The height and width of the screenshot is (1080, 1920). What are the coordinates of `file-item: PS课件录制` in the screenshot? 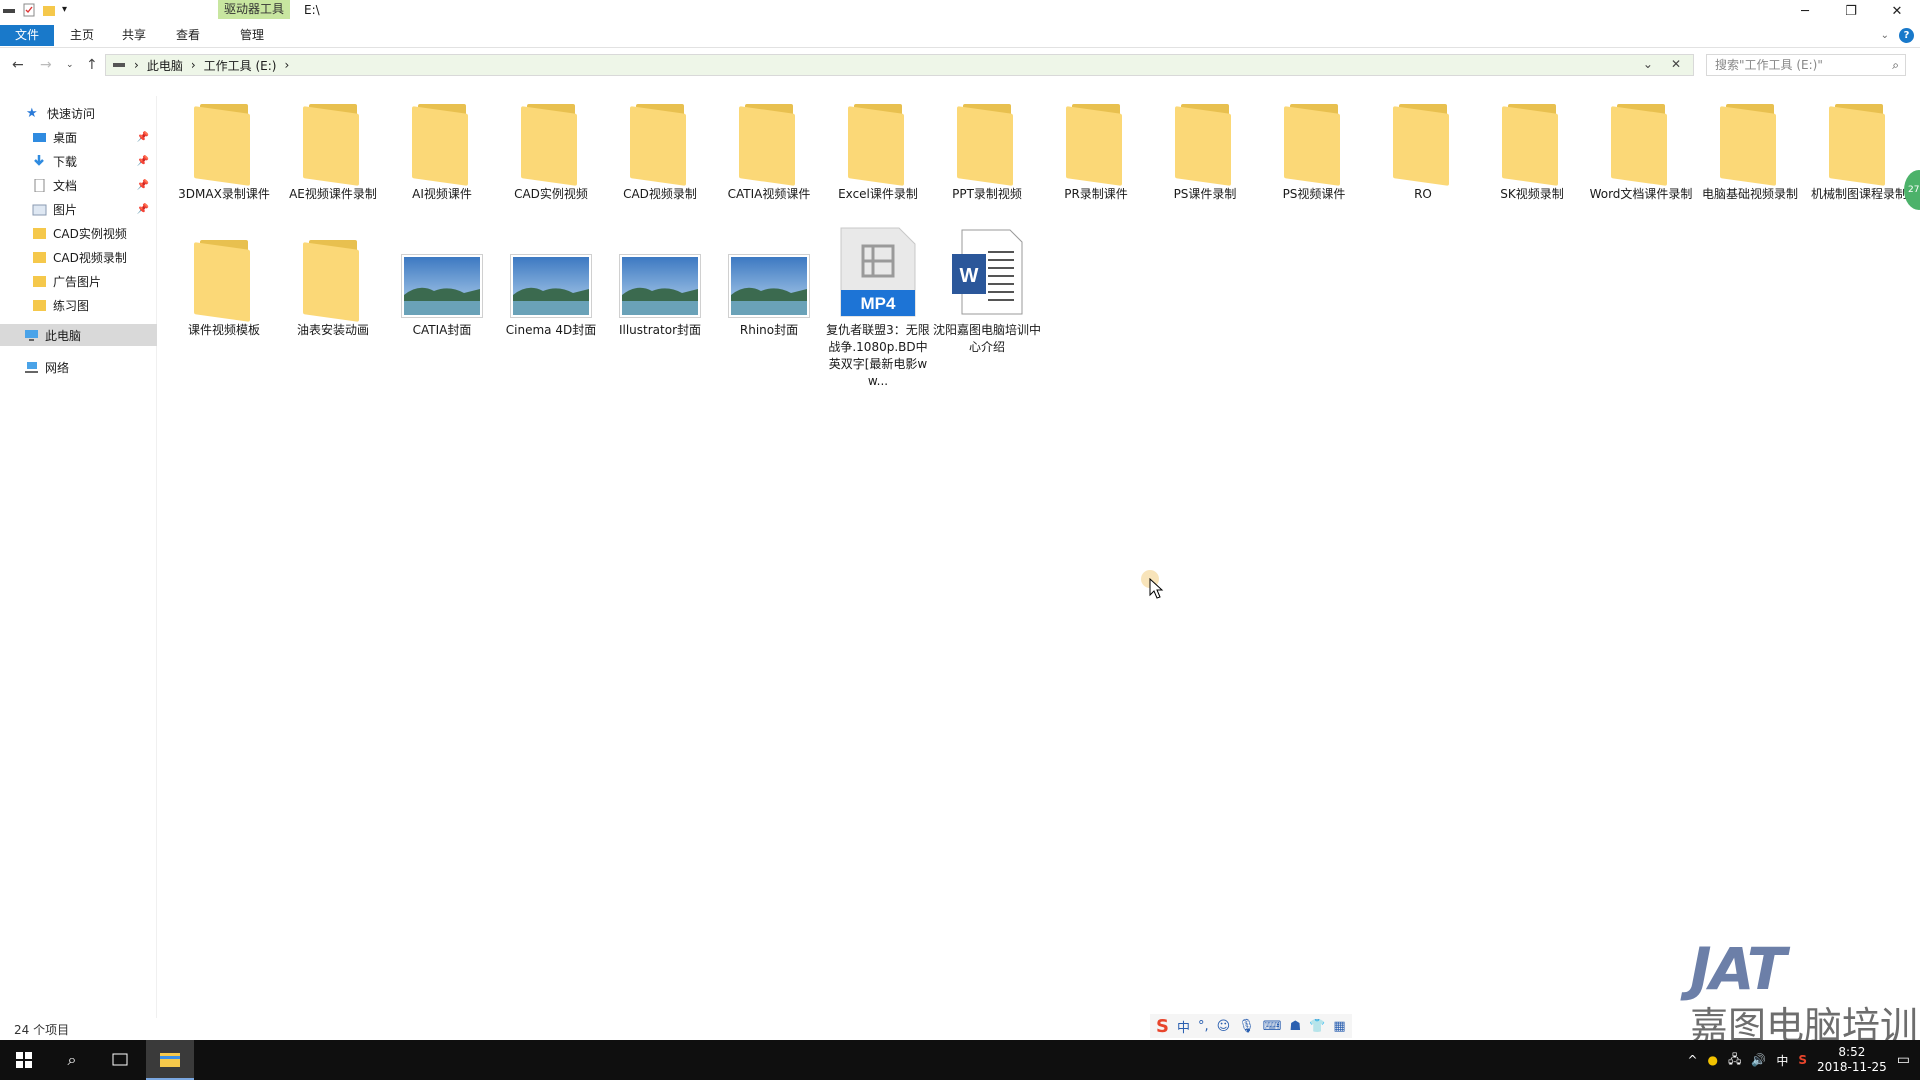 It's located at (1205, 147).